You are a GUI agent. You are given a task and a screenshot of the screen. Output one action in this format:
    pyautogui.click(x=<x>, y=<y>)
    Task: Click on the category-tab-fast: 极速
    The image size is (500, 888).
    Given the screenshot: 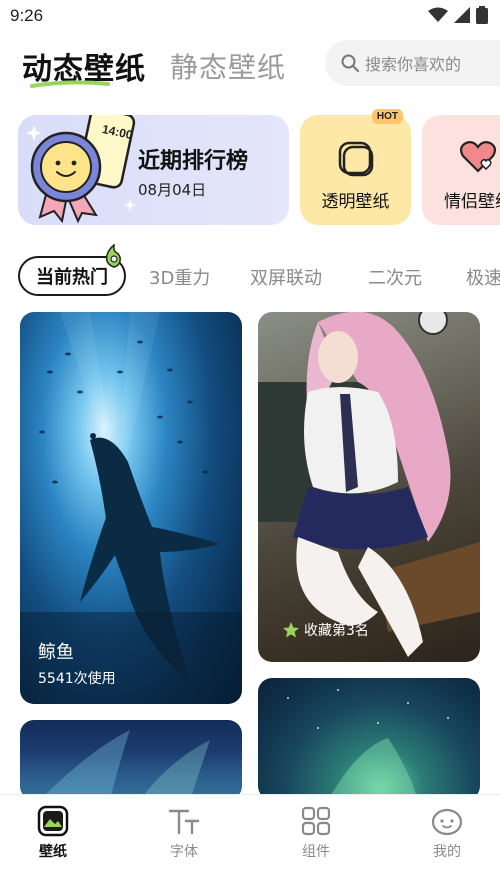 What is the action you would take?
    pyautogui.click(x=483, y=277)
    